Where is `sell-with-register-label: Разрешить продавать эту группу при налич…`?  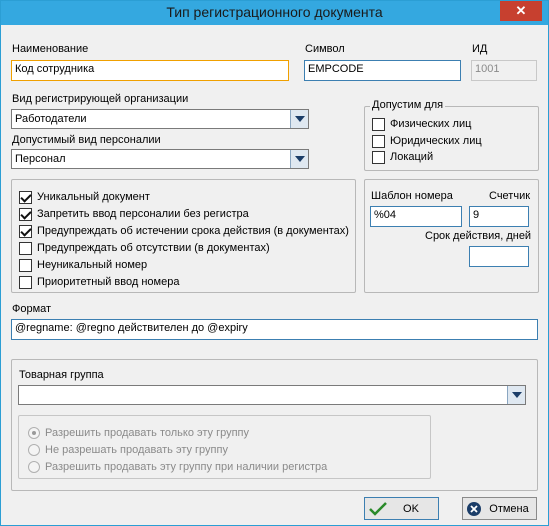
sell-with-register-label: Разрешить продавать эту группу при налич… is located at coordinates (186, 467).